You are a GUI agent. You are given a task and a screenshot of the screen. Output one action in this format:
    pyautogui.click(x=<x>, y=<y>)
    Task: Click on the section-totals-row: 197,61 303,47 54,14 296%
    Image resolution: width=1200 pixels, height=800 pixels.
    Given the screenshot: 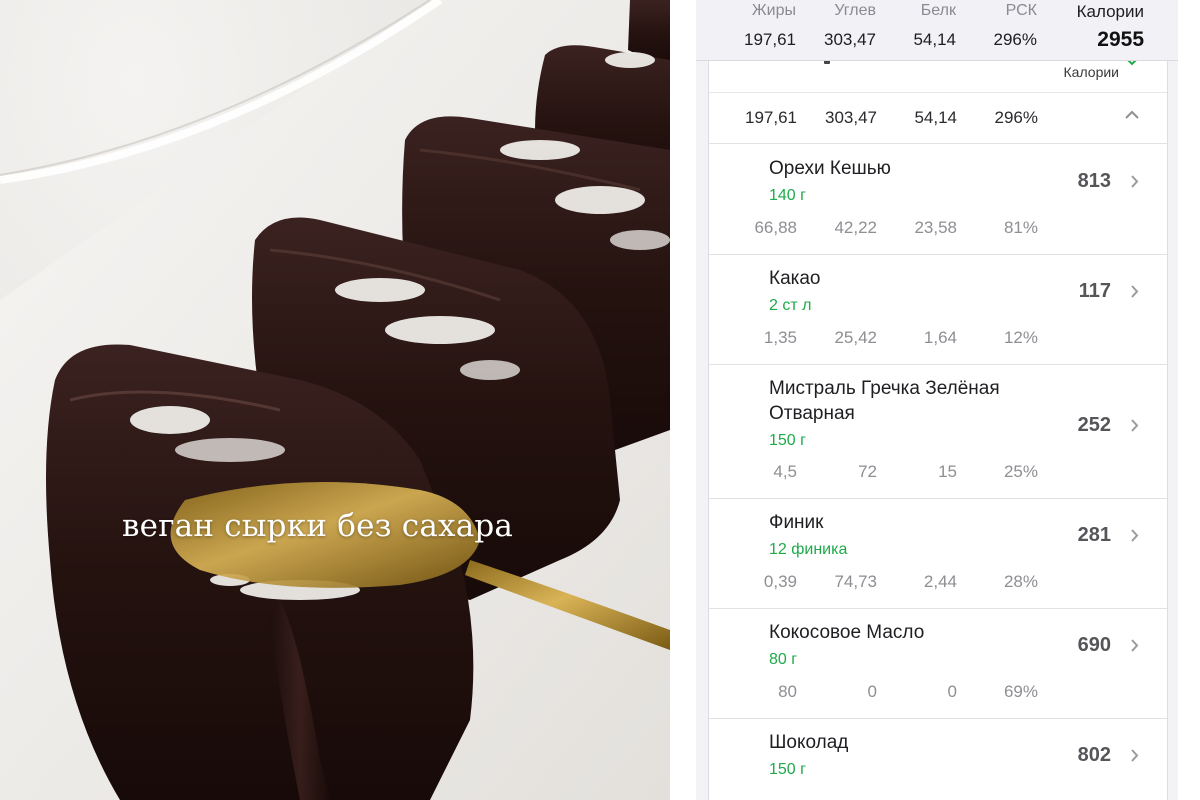 What is the action you would take?
    pyautogui.click(x=938, y=118)
    